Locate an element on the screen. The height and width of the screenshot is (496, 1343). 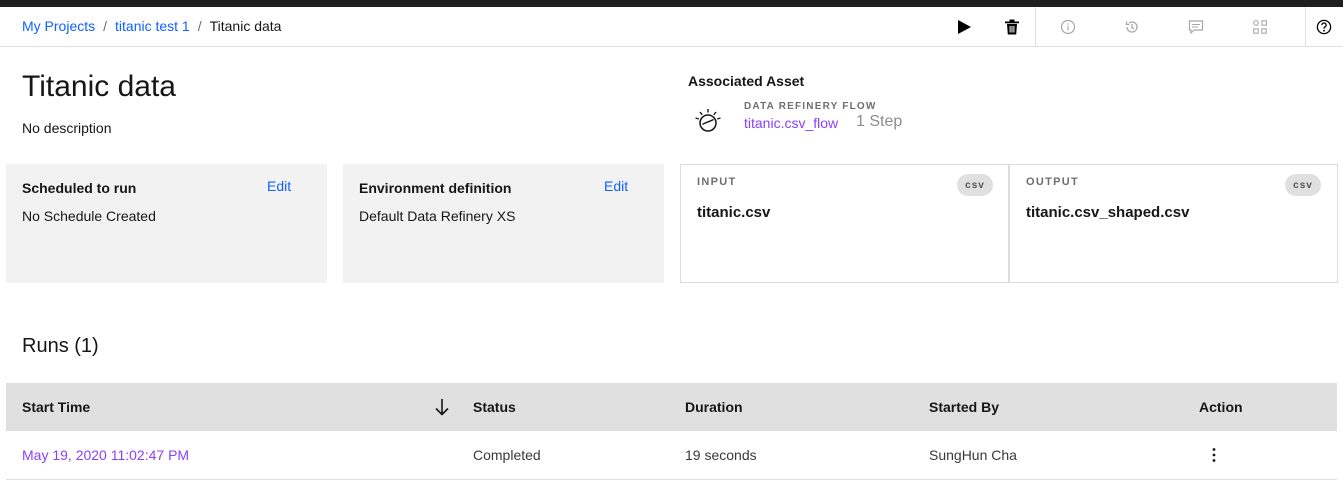
version-history-button is located at coordinates (1132, 26).